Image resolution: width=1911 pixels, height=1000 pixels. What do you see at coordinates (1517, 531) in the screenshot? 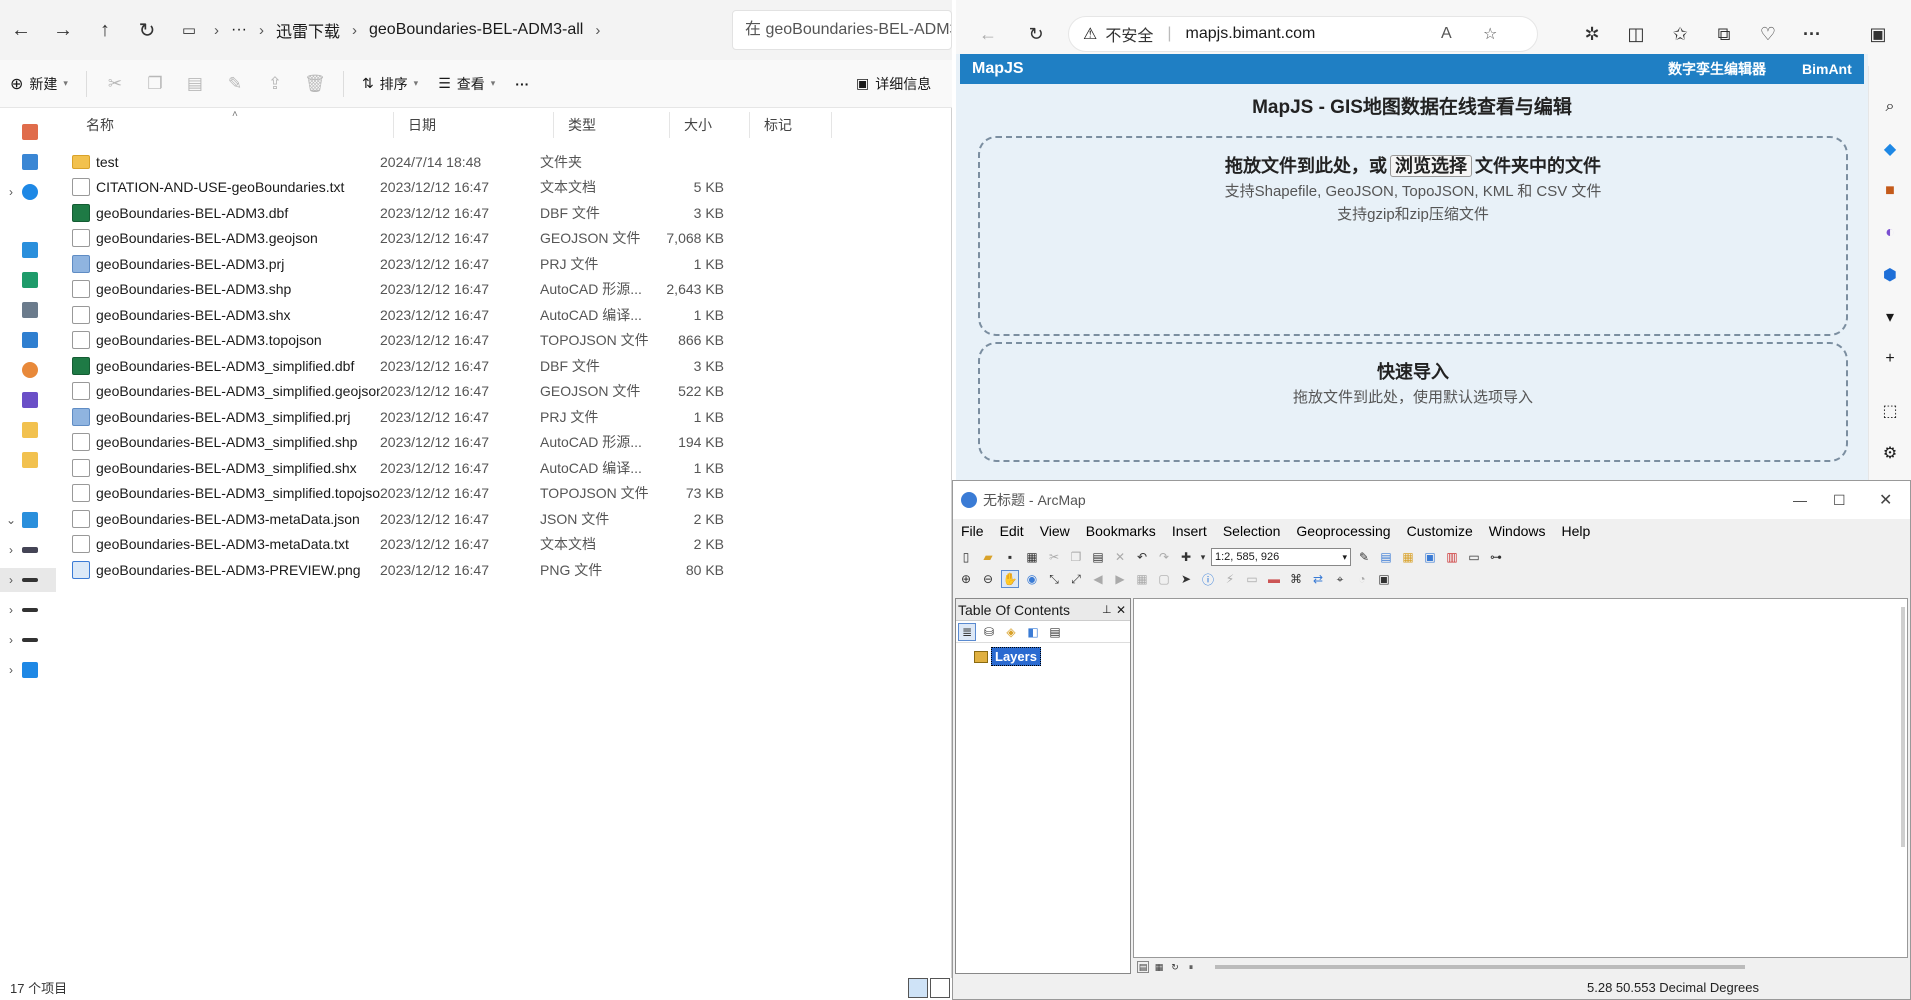
I see `menu-windows: Windows` at bounding box center [1517, 531].